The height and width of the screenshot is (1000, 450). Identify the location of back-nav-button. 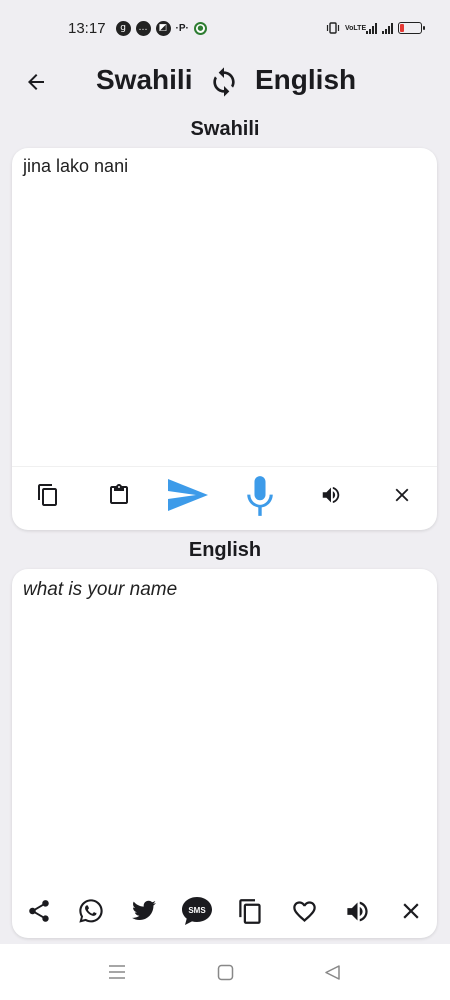
(332, 972).